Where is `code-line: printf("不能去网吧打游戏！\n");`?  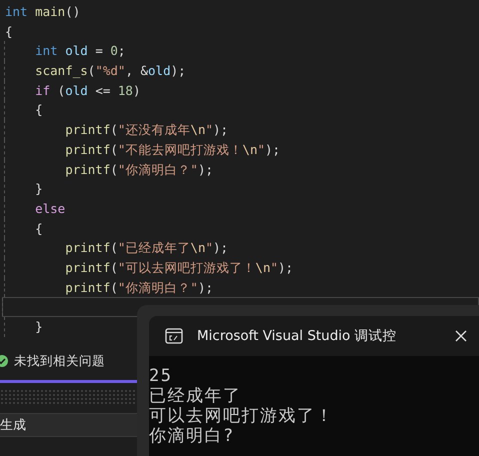
code-line: printf("不能去网吧打游戏！\n"); is located at coordinates (242, 150).